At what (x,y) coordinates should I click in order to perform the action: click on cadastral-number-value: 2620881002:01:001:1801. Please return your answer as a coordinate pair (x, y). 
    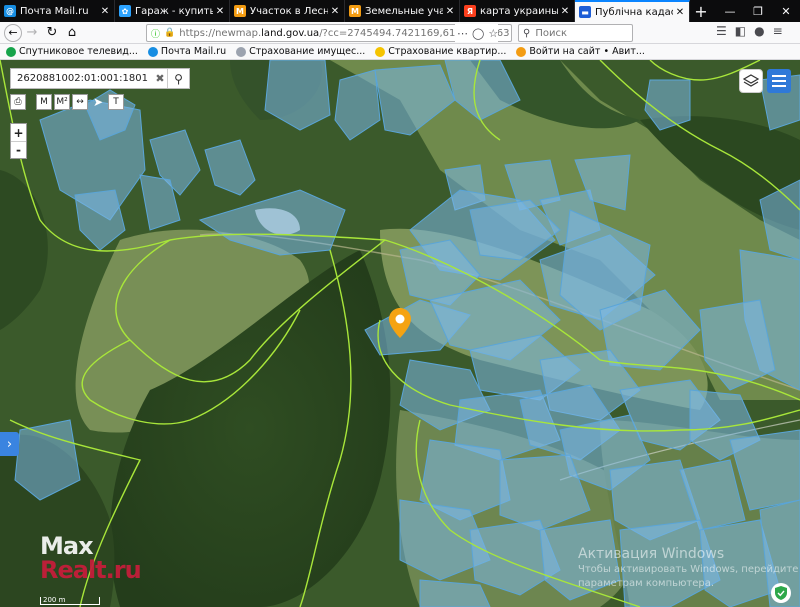
    Looking at the image, I should click on (82, 78).